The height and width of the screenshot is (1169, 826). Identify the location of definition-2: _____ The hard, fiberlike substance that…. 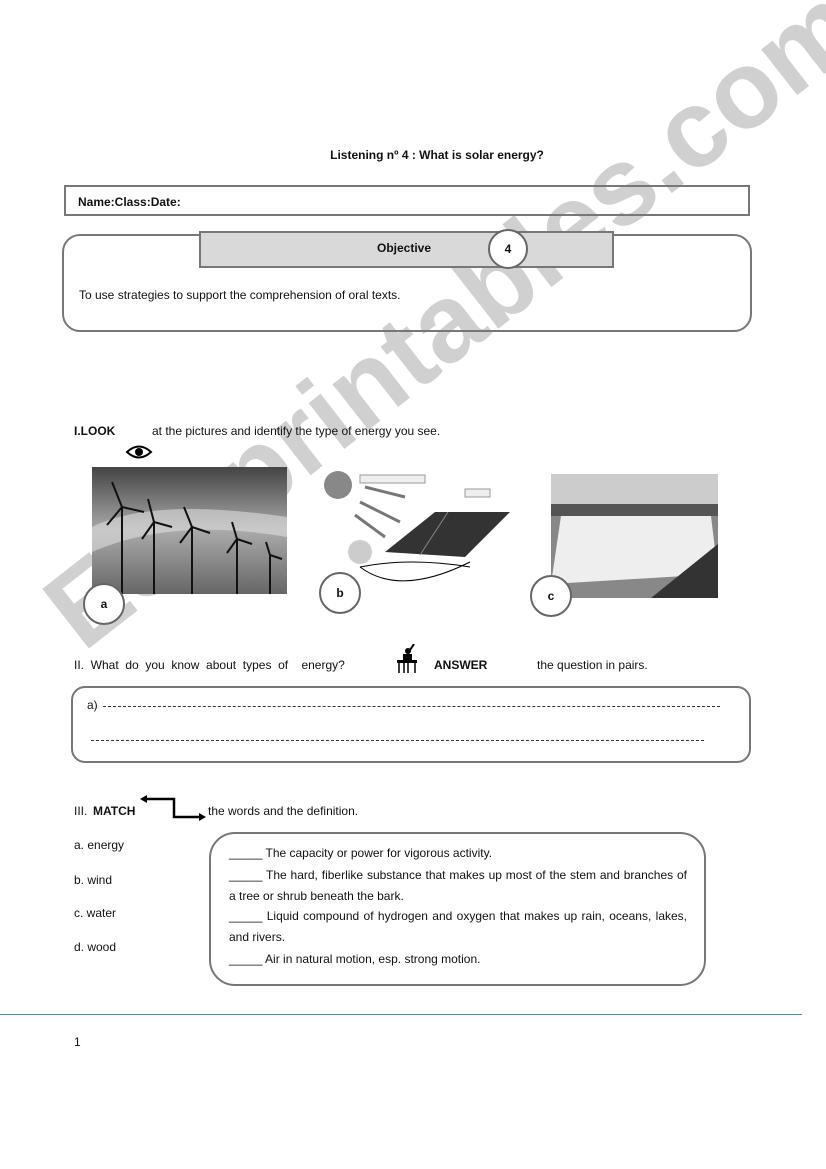
(458, 885).